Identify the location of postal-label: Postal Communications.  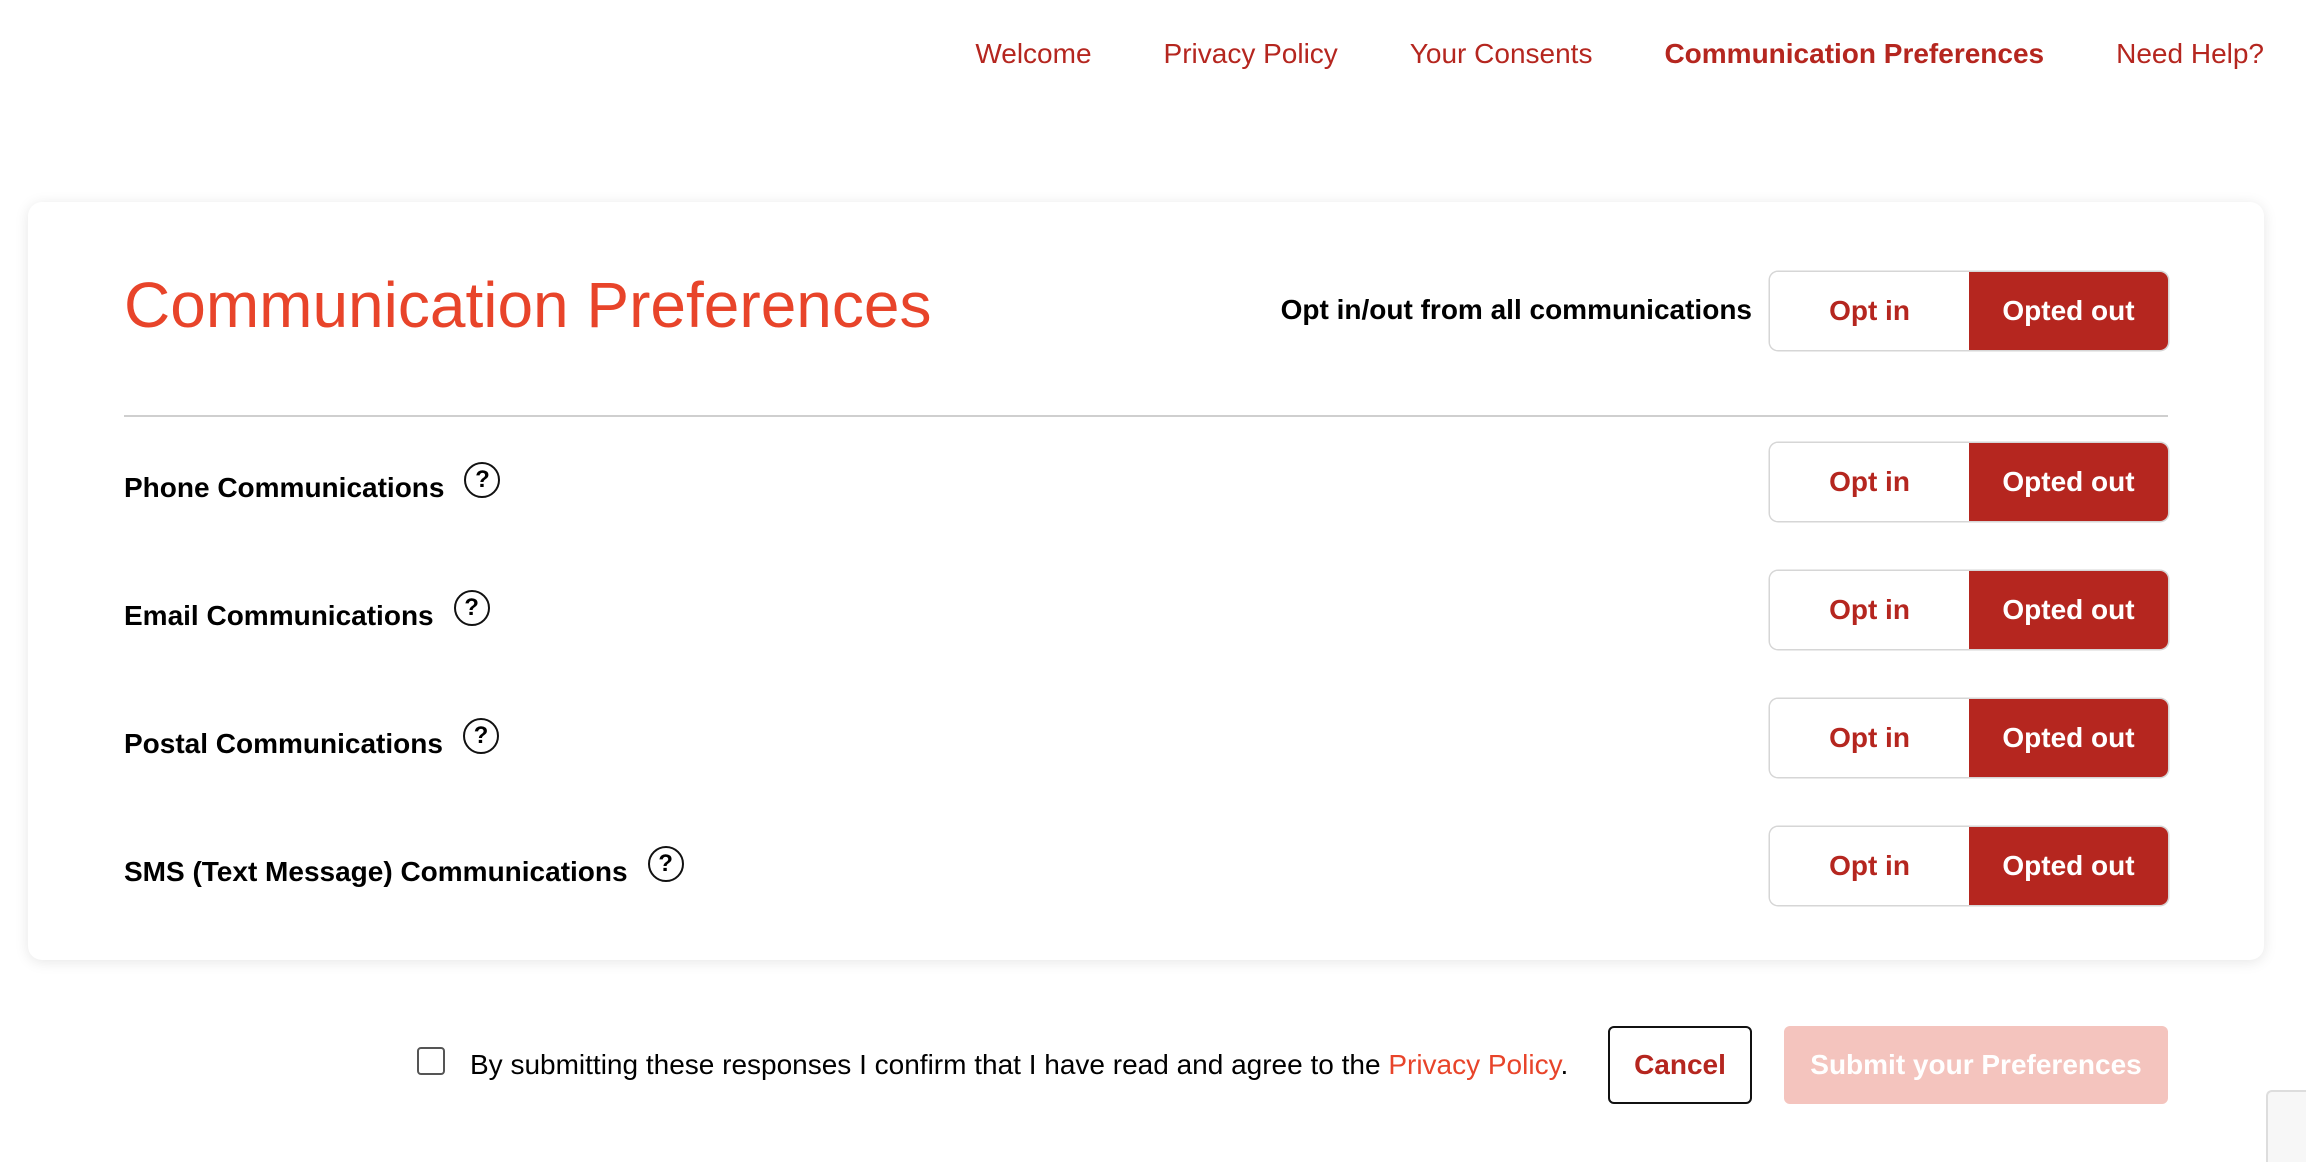
(283, 743).